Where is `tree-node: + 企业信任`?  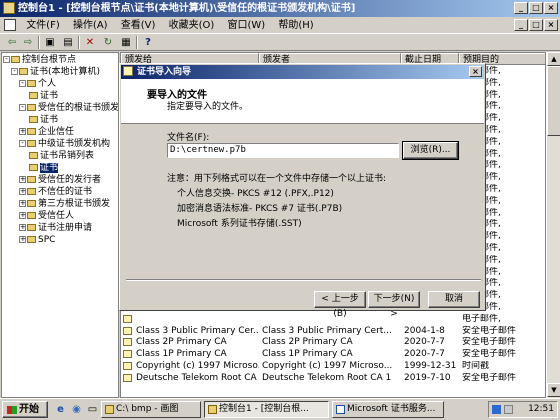 tree-node: + 企业信任 is located at coordinates (46, 132).